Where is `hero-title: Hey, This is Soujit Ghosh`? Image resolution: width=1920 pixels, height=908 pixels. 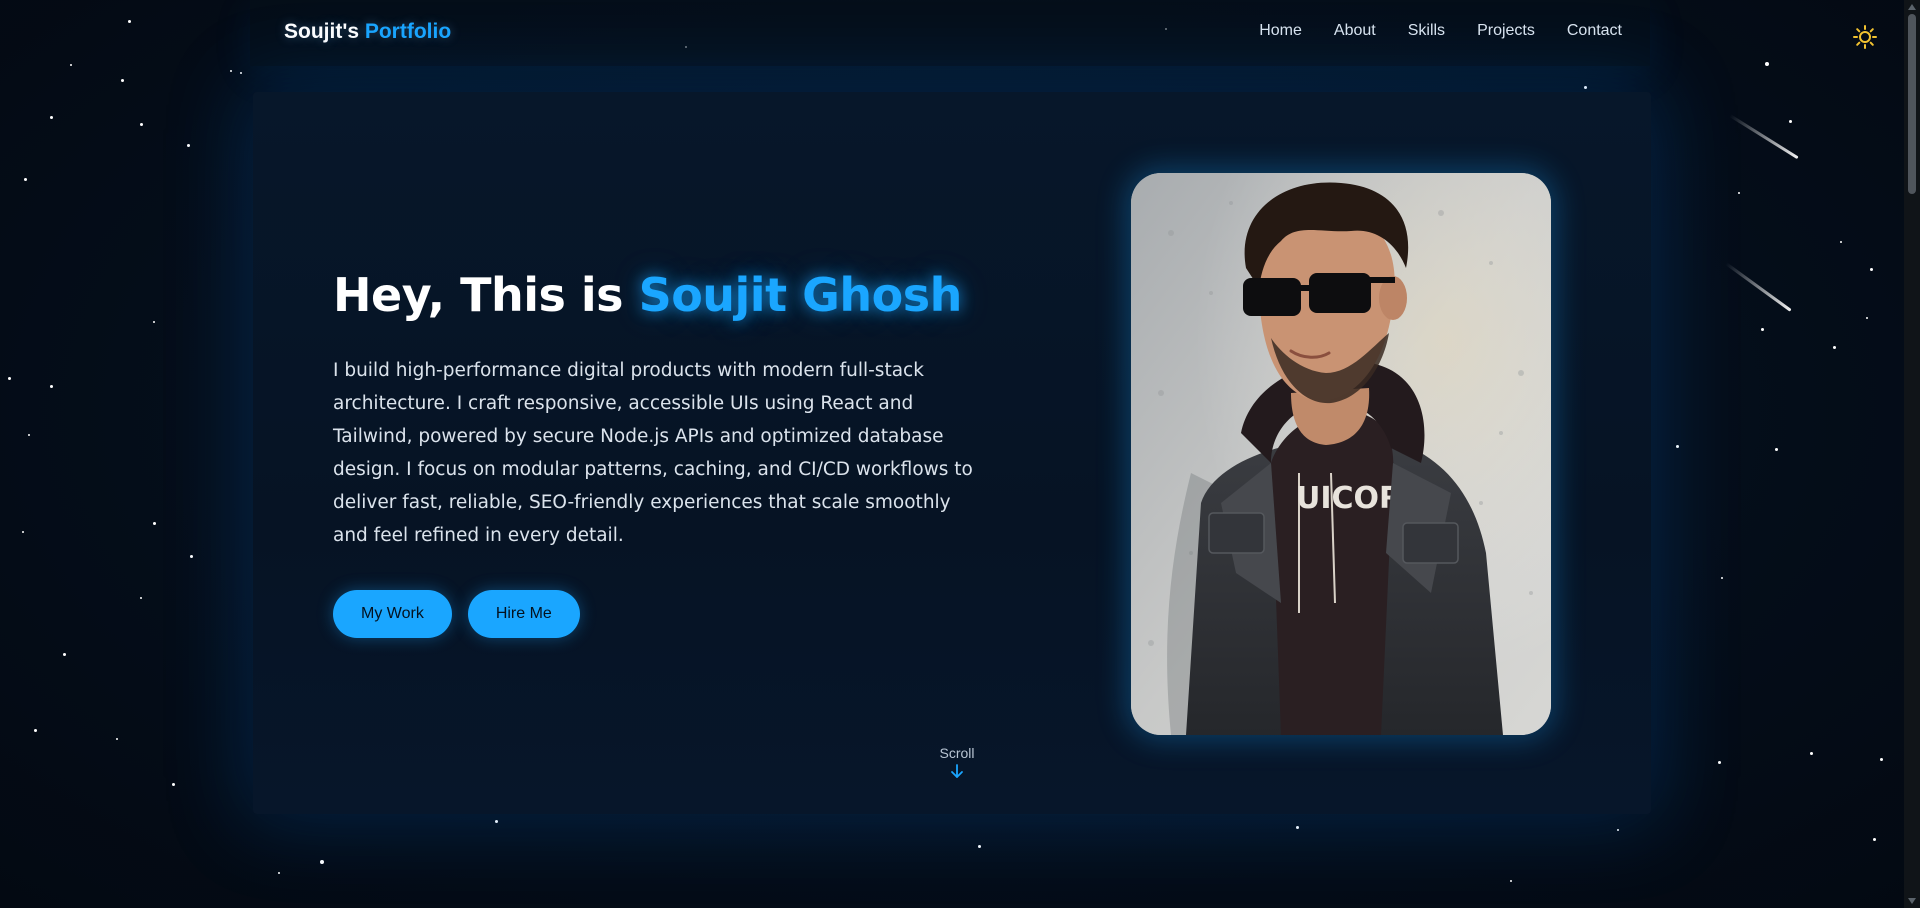 hero-title: Hey, This is Soujit Ghosh is located at coordinates (647, 295).